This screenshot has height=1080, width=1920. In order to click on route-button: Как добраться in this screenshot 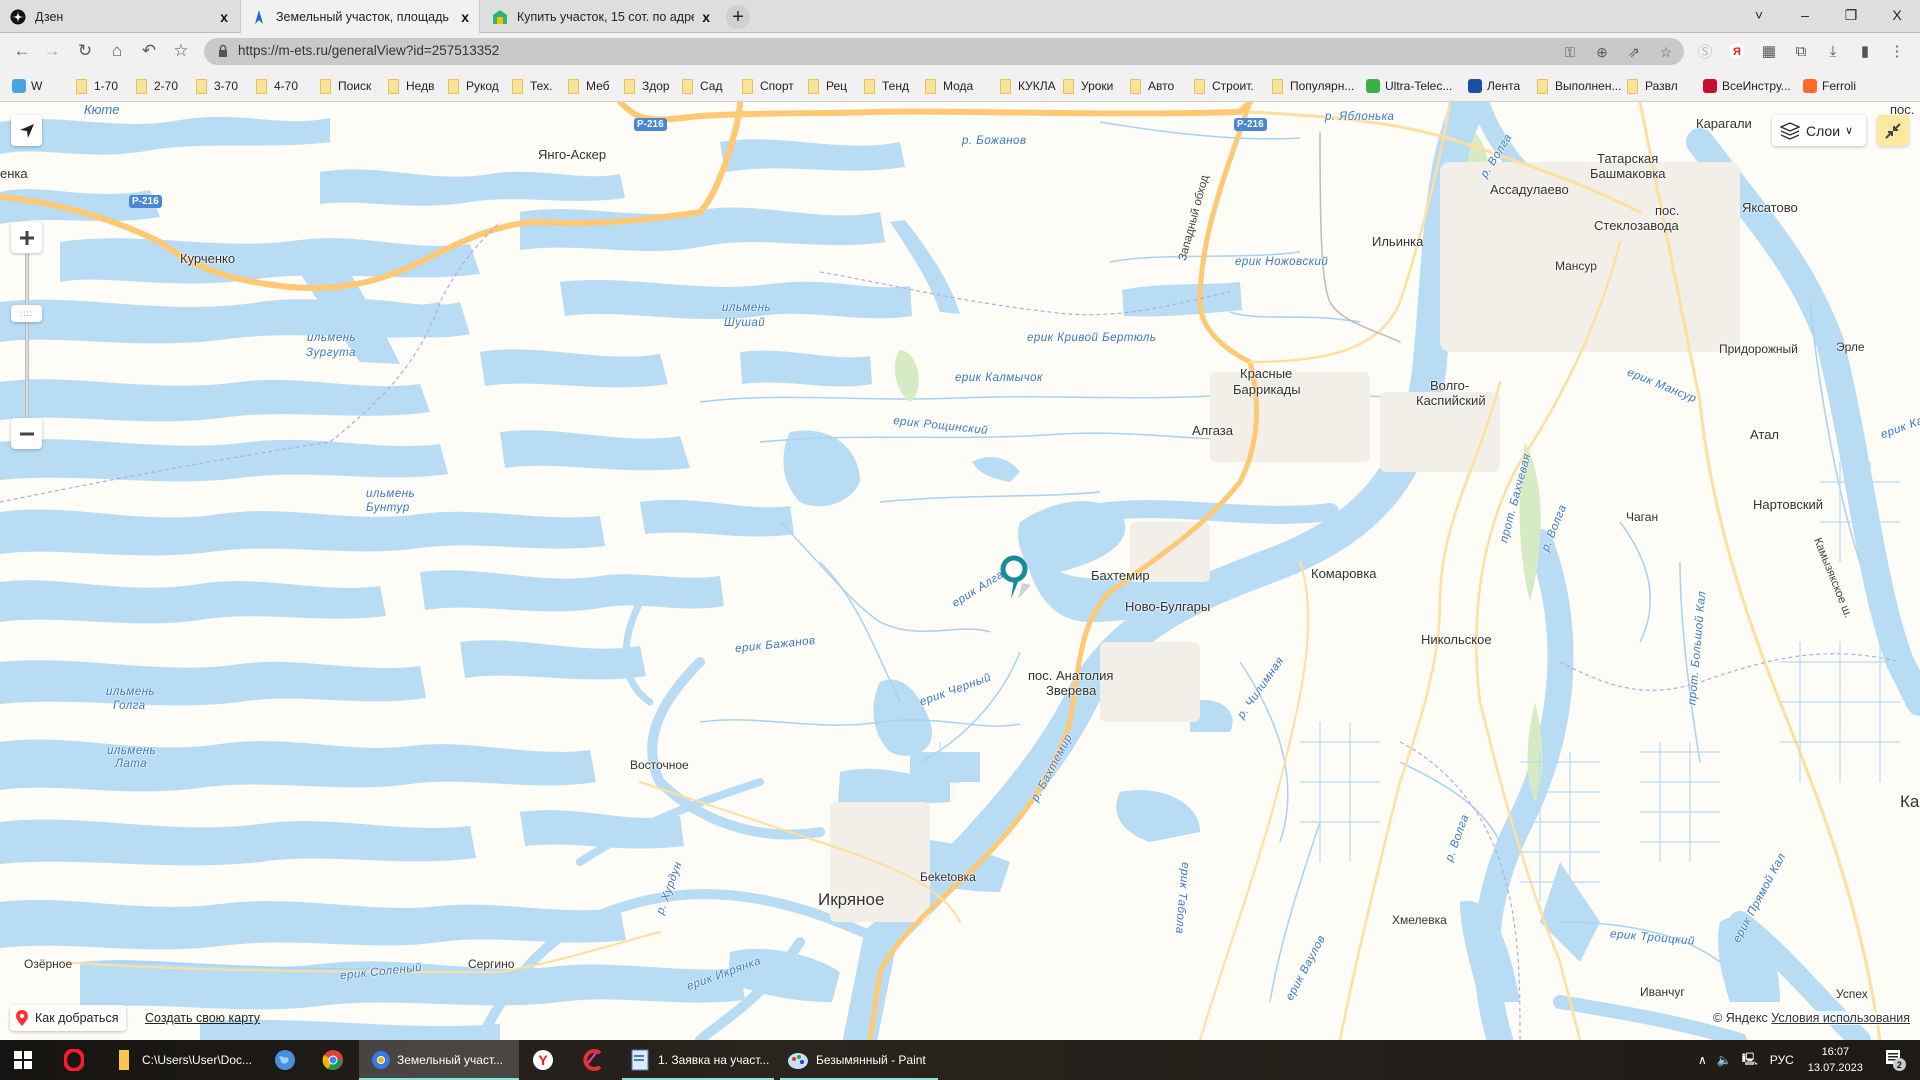, I will do `click(68, 1018)`.